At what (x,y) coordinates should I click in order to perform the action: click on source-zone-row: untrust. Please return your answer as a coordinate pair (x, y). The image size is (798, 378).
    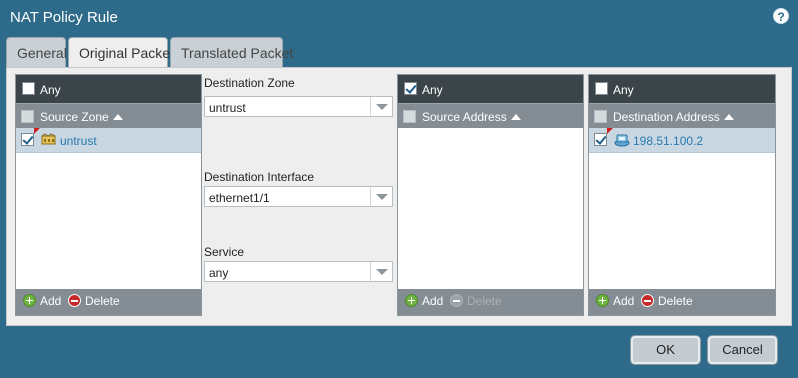
    Looking at the image, I should click on (108, 140).